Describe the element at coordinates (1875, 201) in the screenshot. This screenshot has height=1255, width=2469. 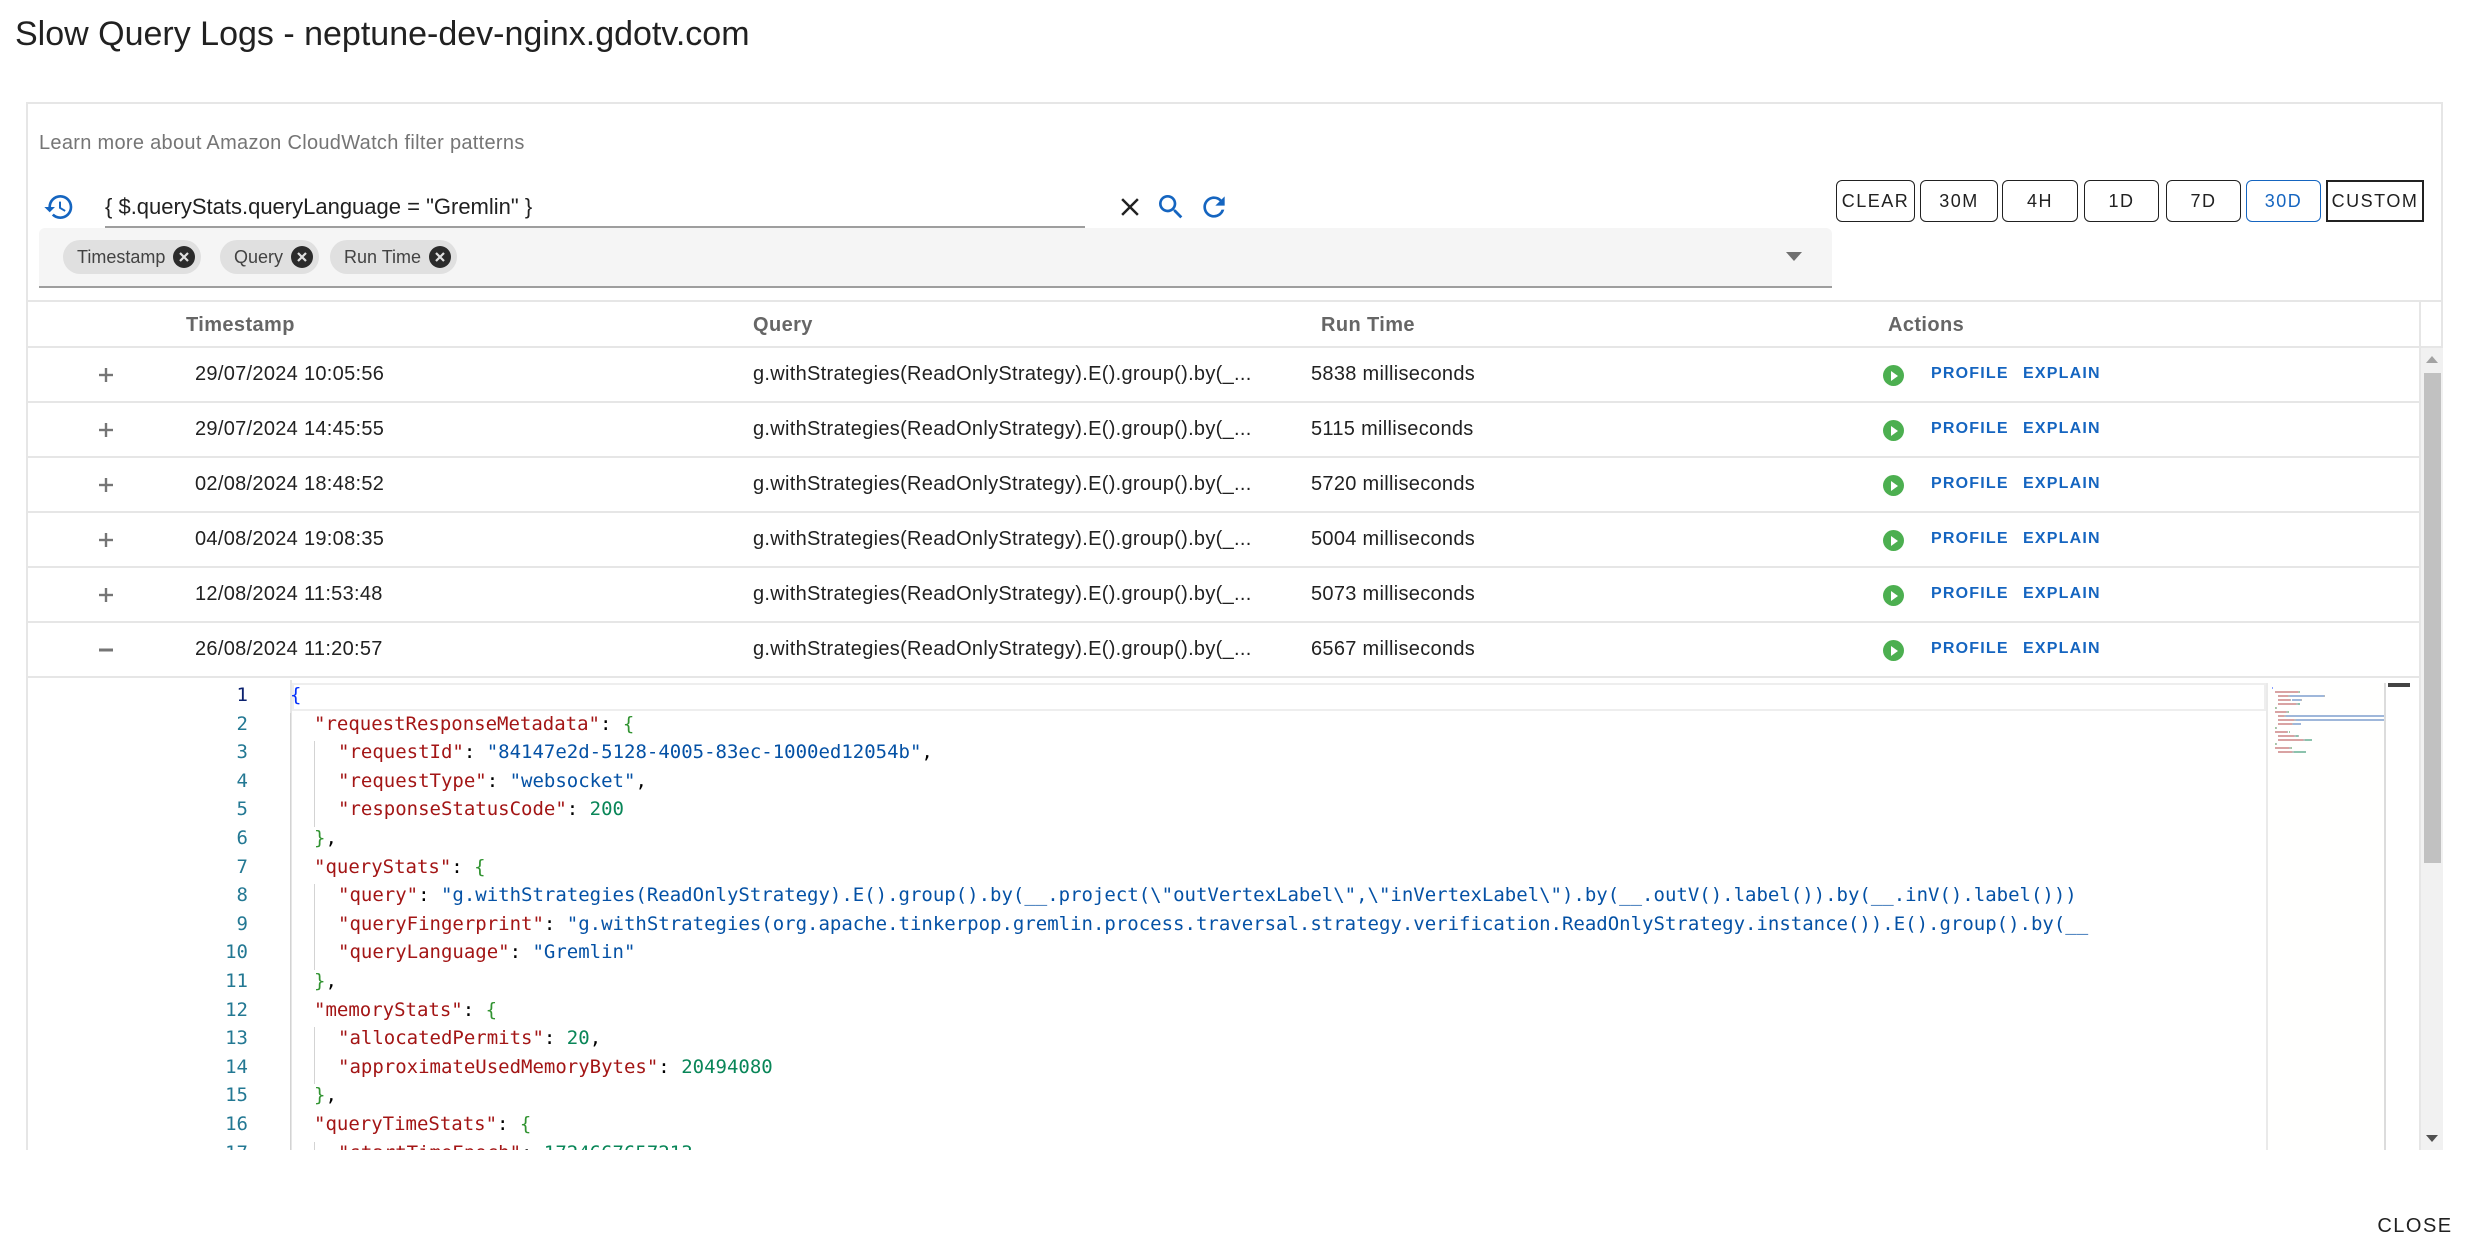
I see `clear-range-button: CLEAR` at that location.